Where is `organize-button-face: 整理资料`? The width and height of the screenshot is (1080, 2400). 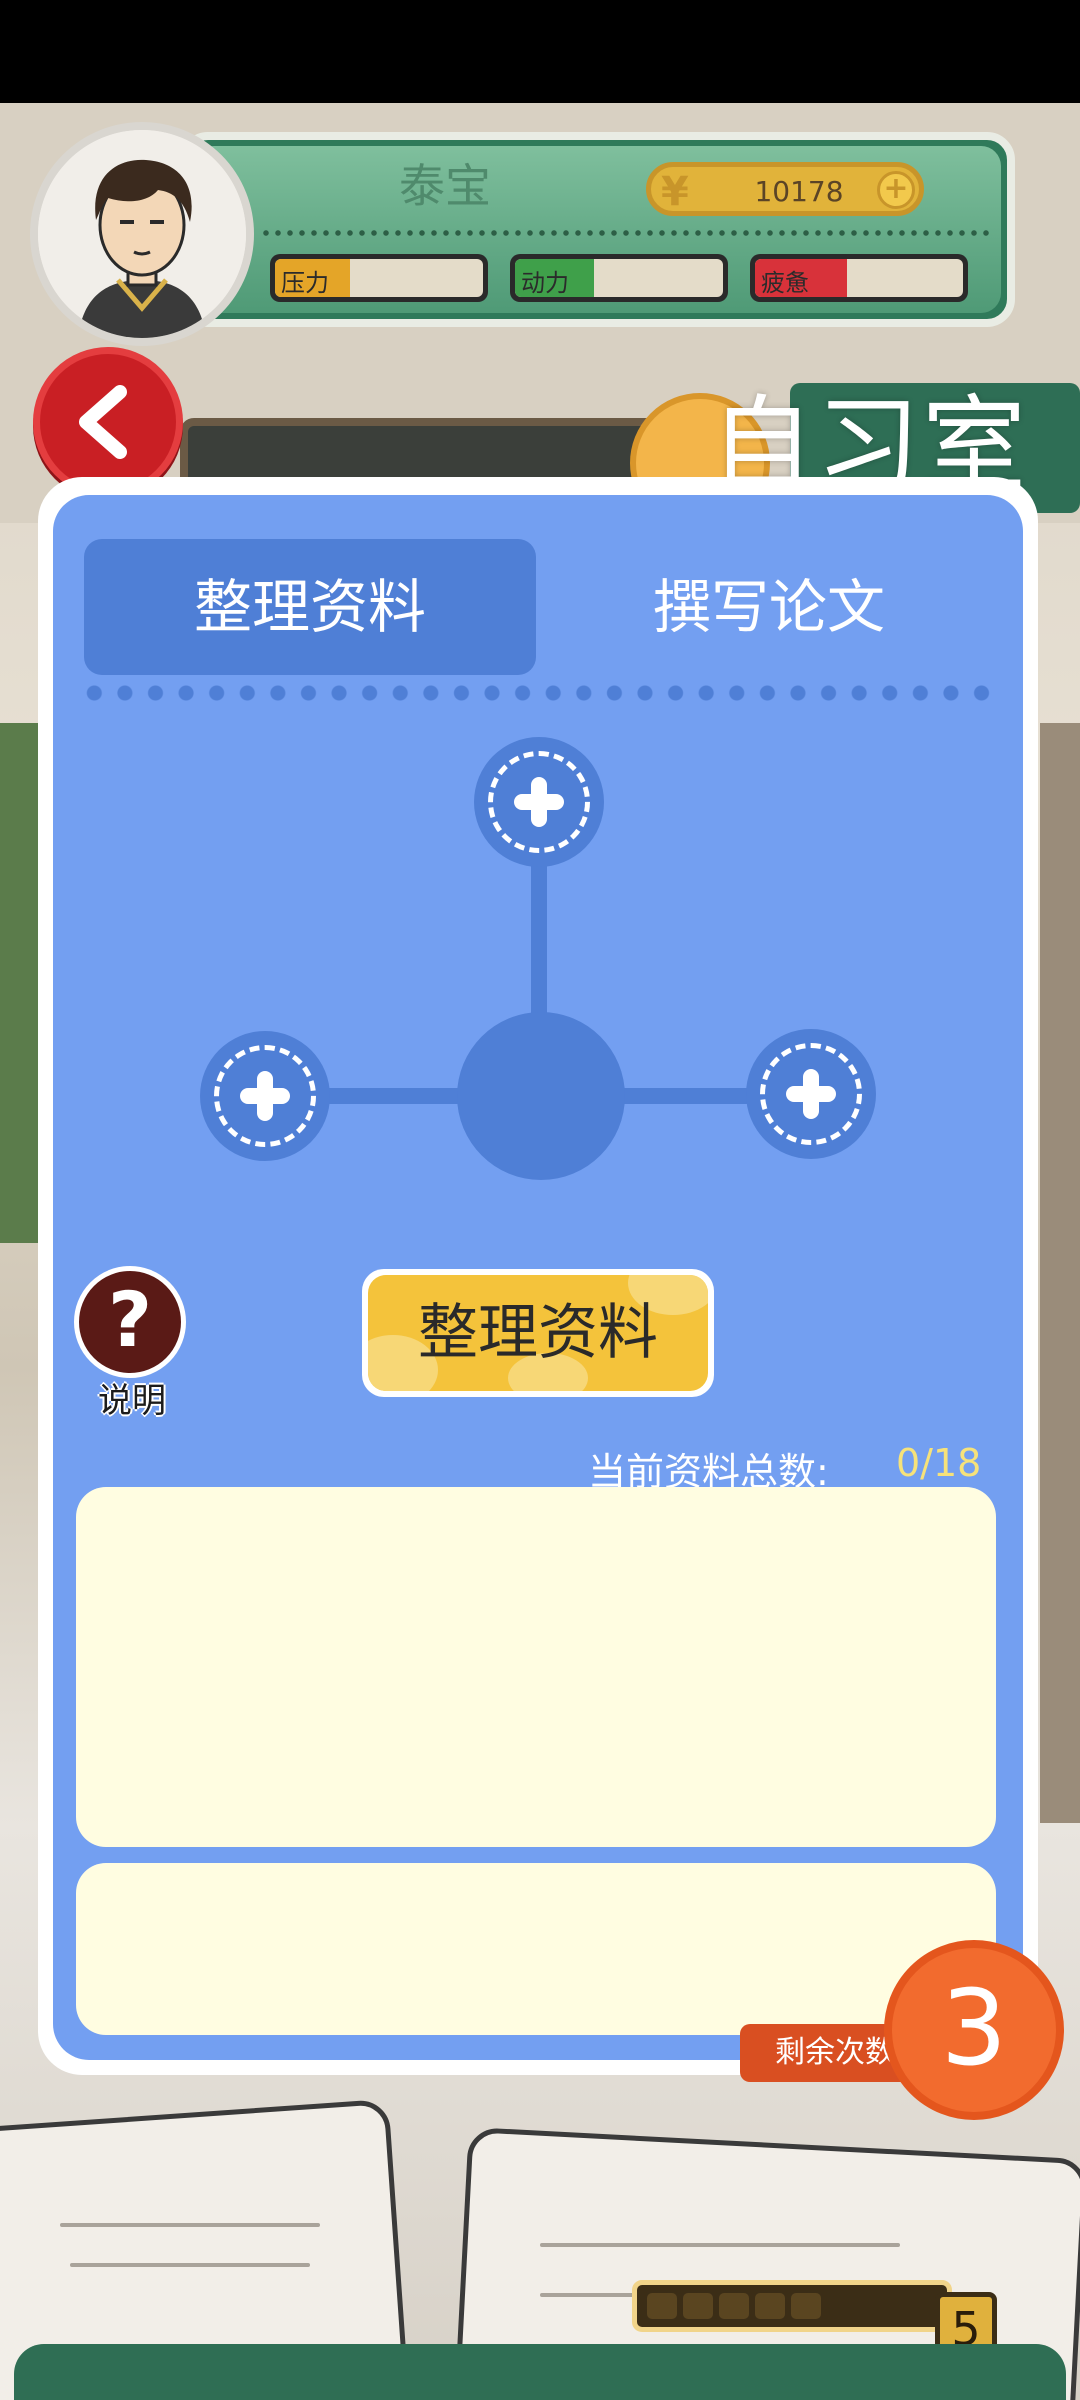
organize-button-face: 整理资料 is located at coordinates (538, 1333).